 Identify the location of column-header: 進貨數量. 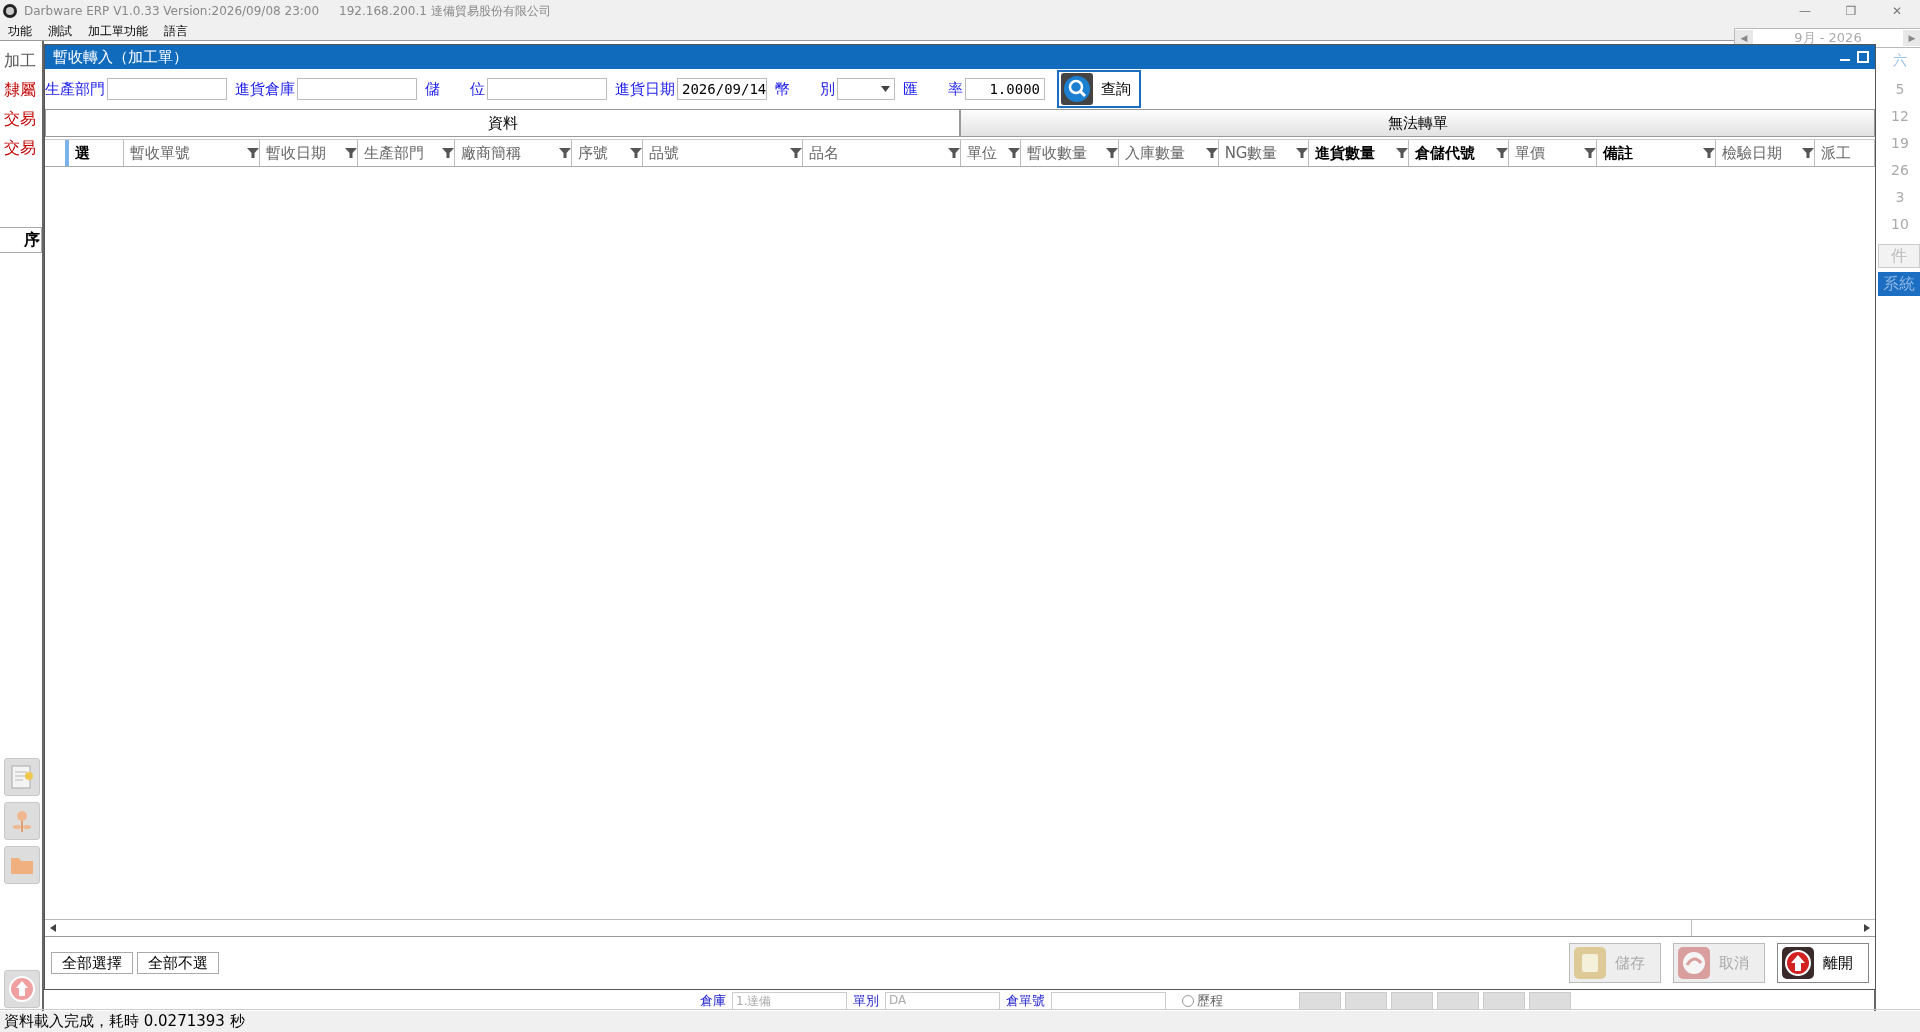
(1359, 153).